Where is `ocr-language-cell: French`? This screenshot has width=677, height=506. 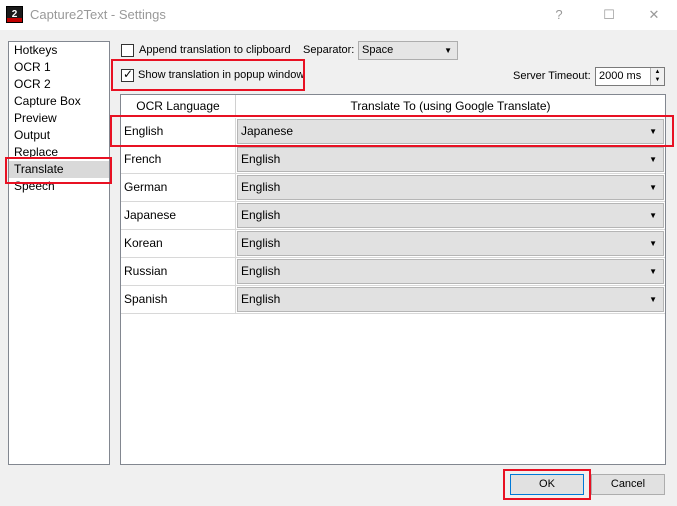 ocr-language-cell: French is located at coordinates (178, 159).